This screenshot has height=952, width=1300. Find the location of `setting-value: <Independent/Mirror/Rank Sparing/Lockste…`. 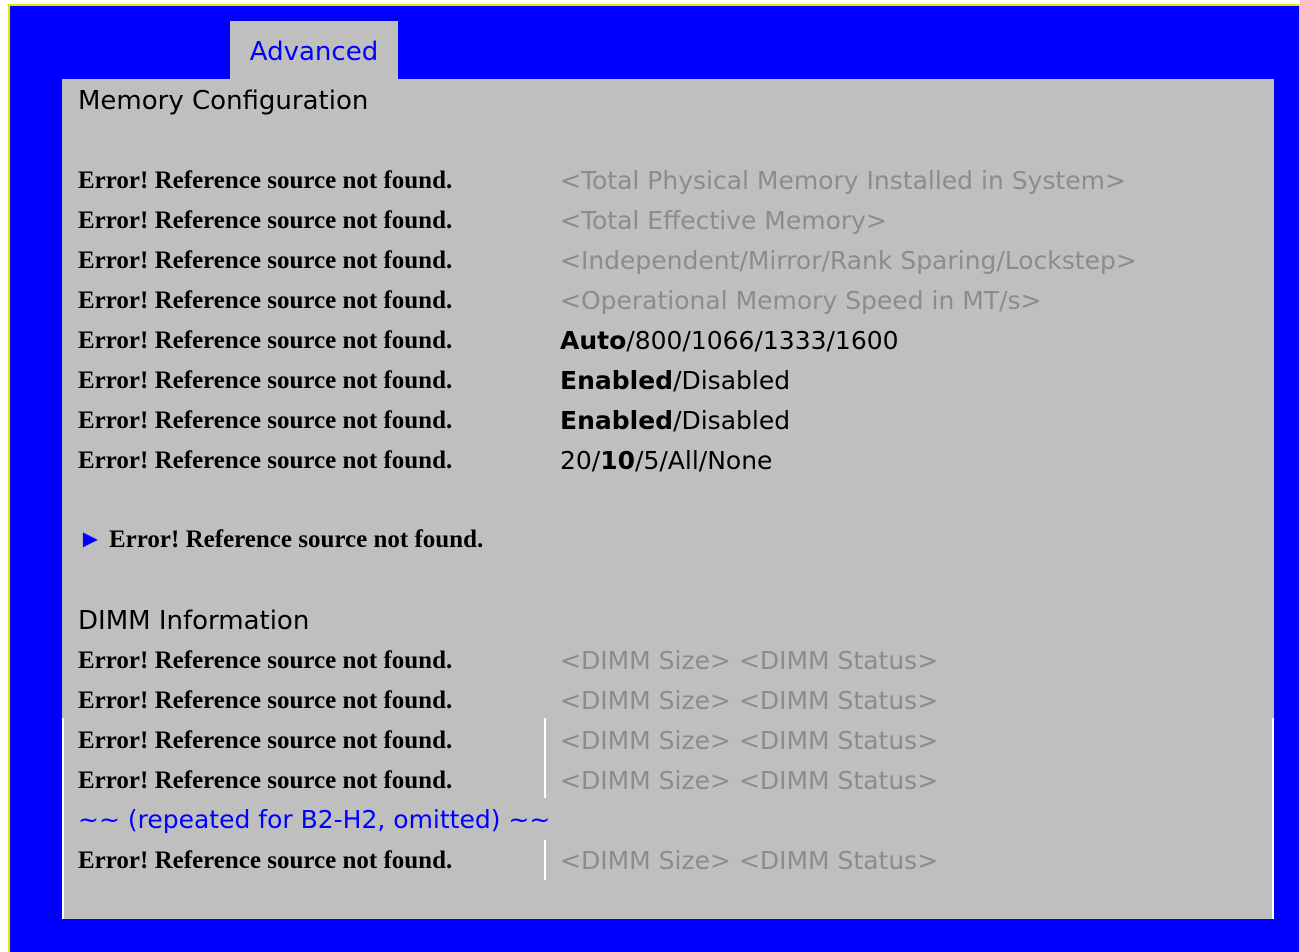

setting-value: <Independent/Mirror/Rank Sparing/Lockste… is located at coordinates (848, 260).